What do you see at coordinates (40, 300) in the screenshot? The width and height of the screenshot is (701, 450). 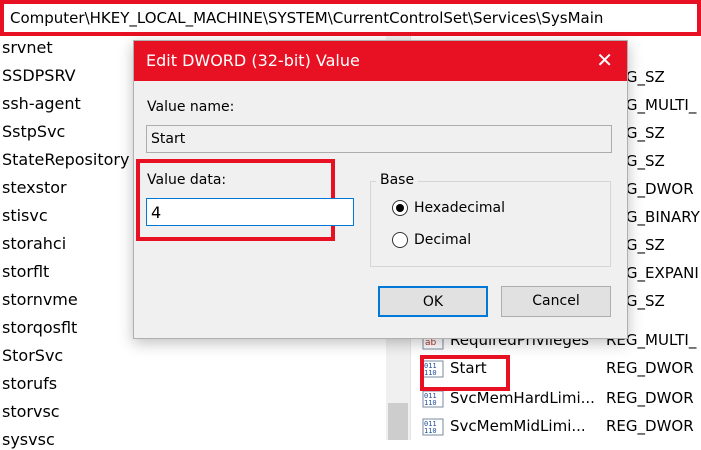 I see `tree-item: stornvme` at bounding box center [40, 300].